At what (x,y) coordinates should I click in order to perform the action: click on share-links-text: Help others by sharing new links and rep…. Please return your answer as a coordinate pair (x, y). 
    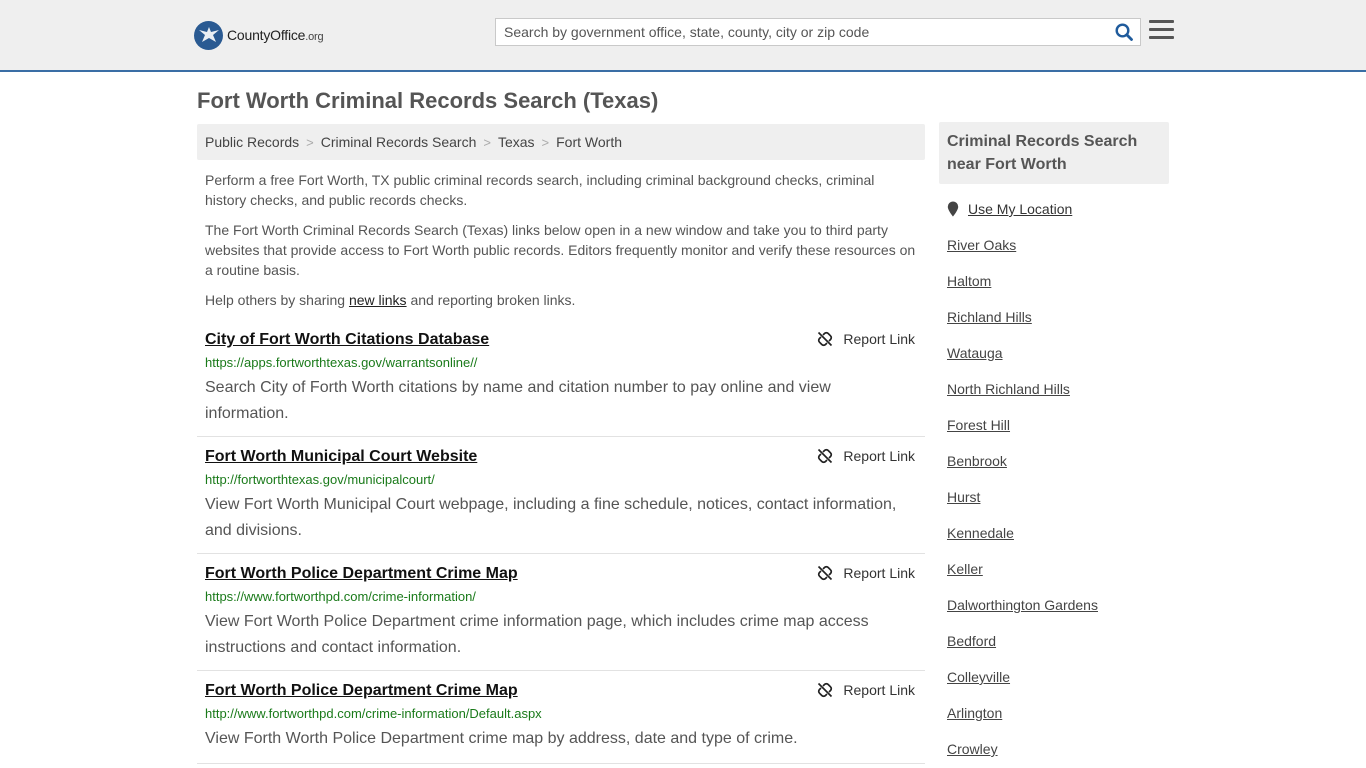
    Looking at the image, I should click on (561, 300).